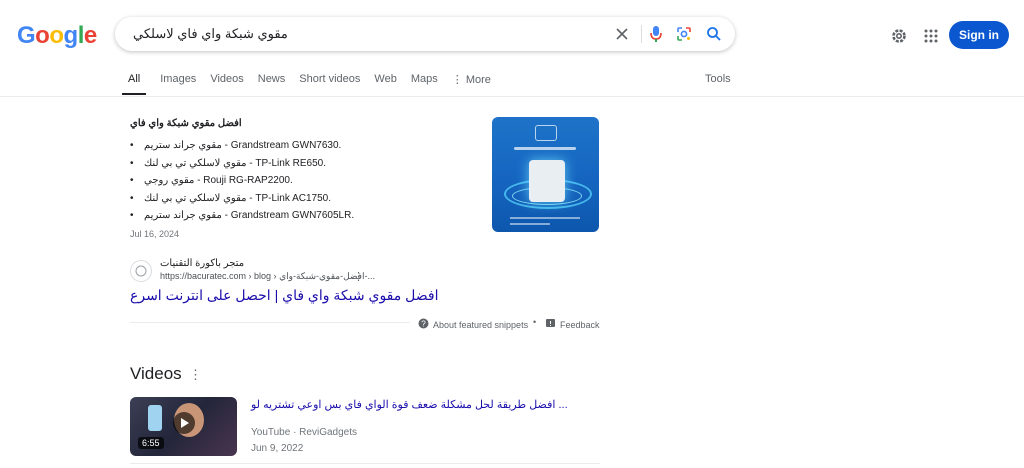 The height and width of the screenshot is (468, 1024). What do you see at coordinates (242, 199) in the screenshot?
I see `snippet-list-item: مقوي لاسلكي تي بي لنك - TP-Link AC1750.` at bounding box center [242, 199].